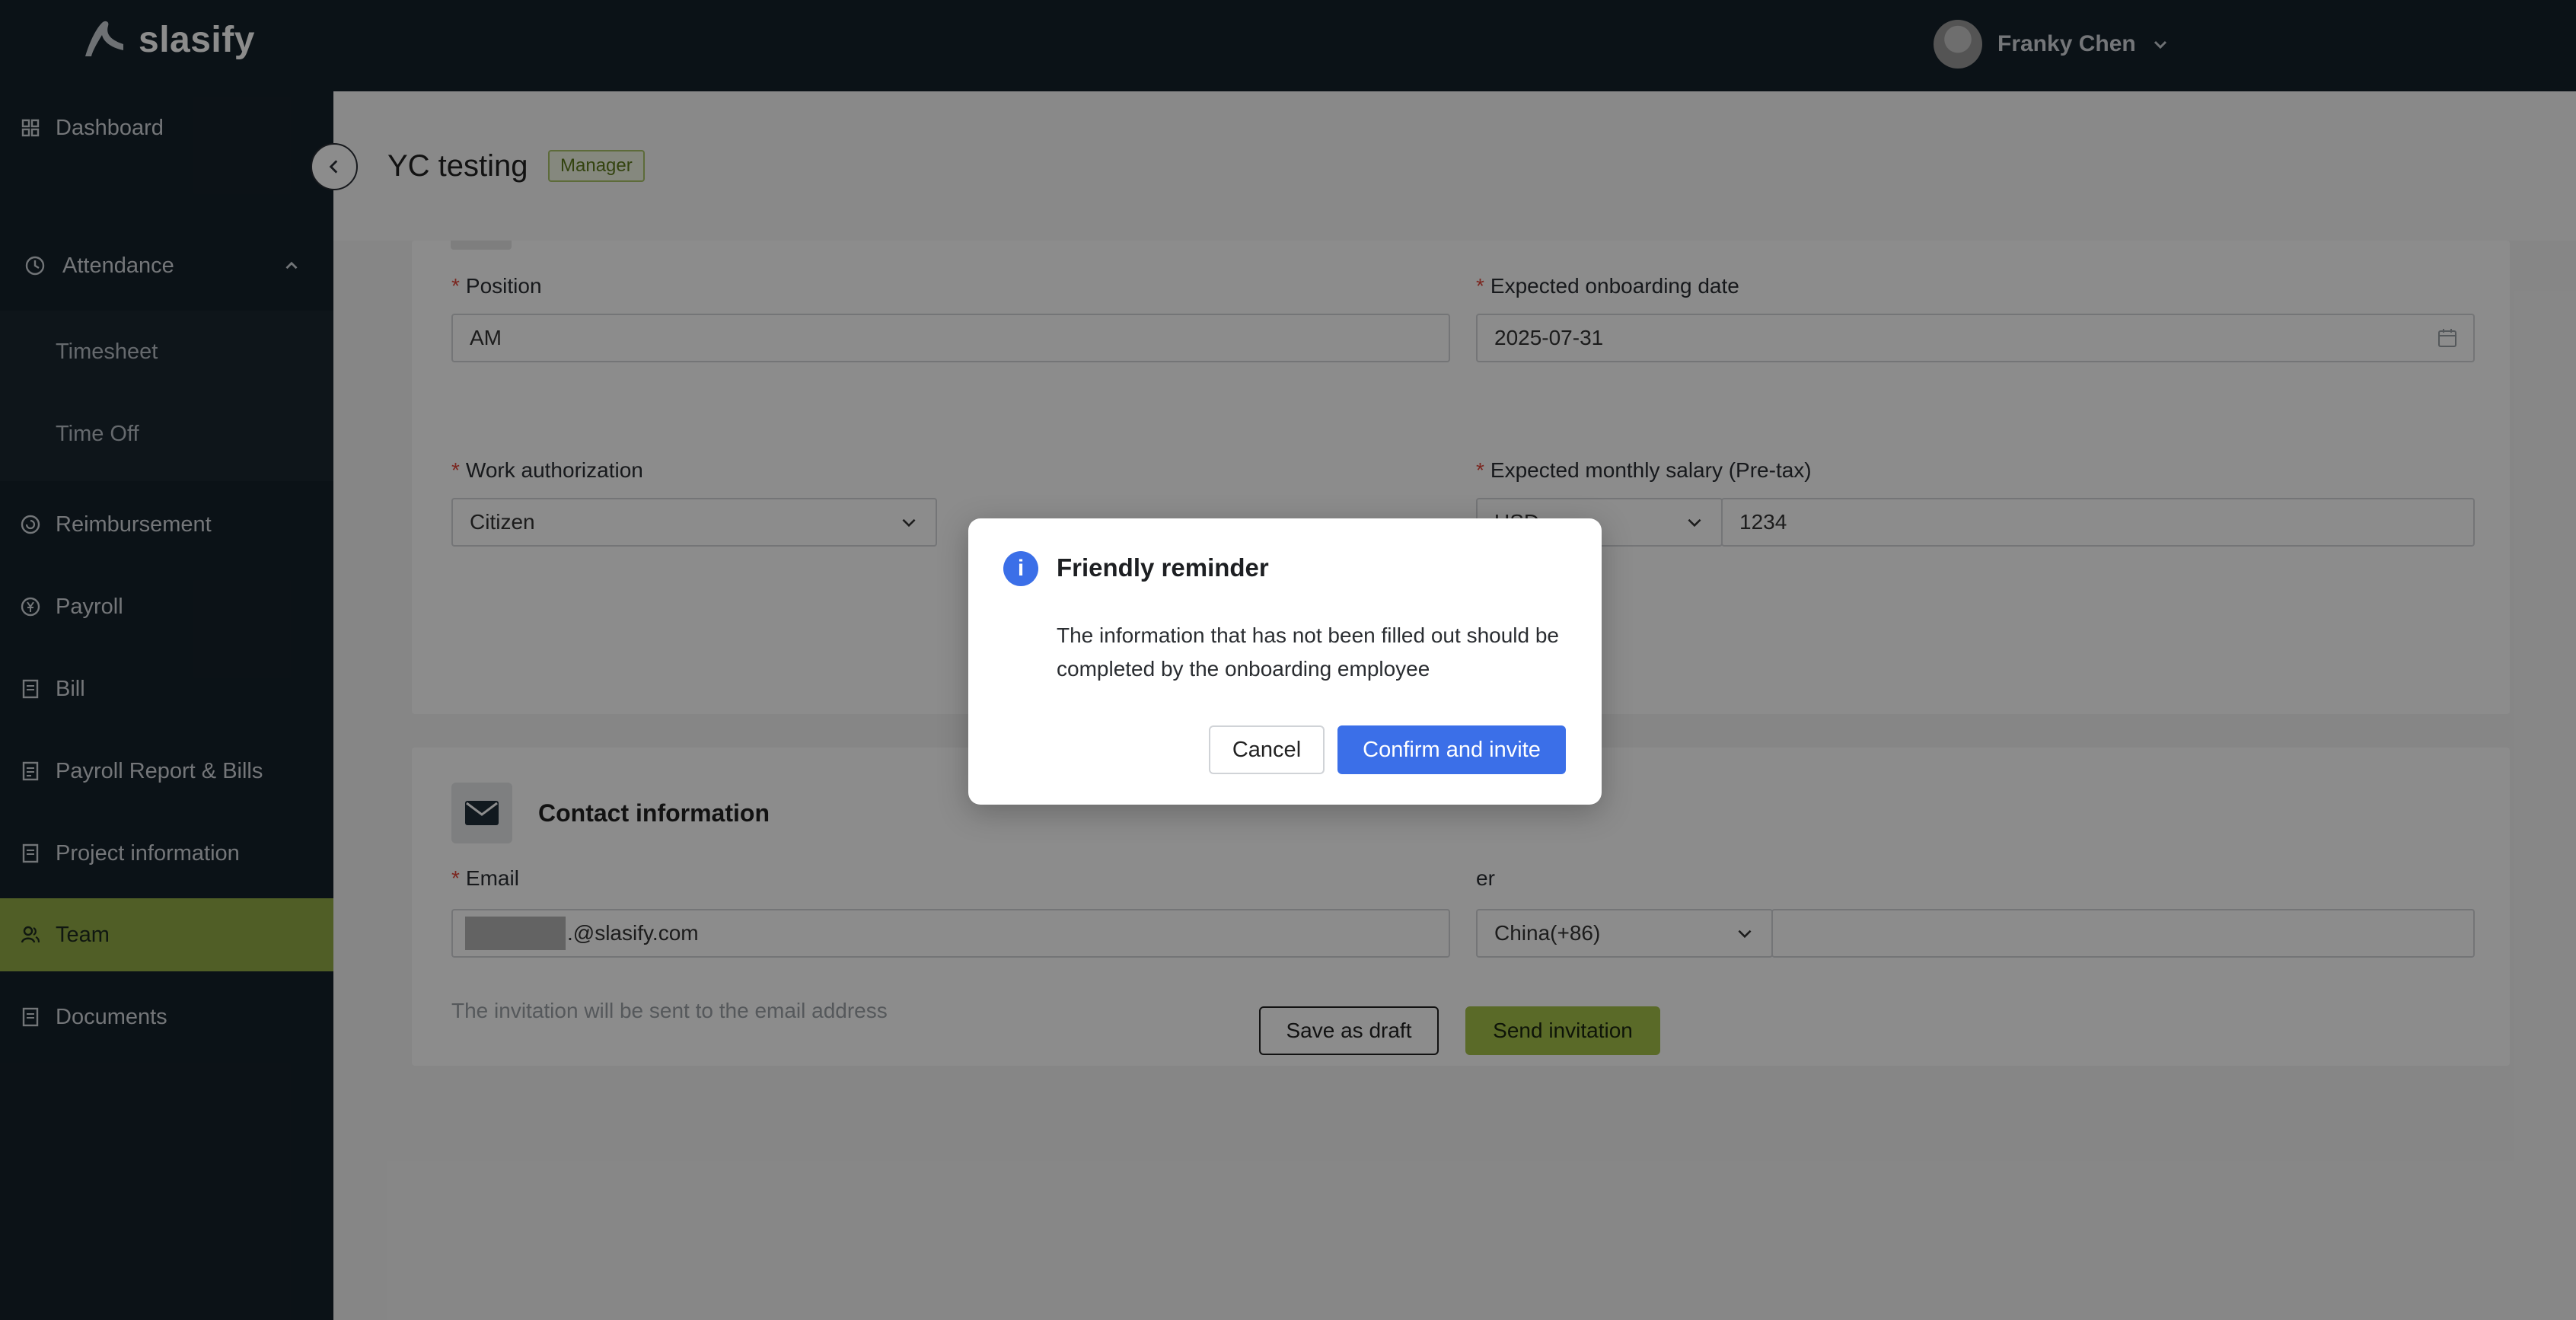  Describe the element at coordinates (1267, 749) in the screenshot. I see `cancel-button: Cancel` at that location.